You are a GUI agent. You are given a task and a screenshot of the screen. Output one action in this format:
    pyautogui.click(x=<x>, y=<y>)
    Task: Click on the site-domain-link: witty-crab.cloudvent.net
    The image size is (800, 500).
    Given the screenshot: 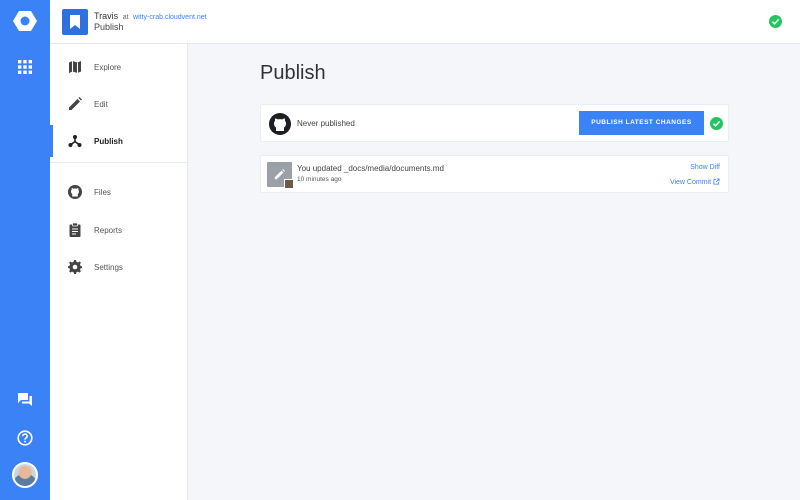 What is the action you would take?
    pyautogui.click(x=170, y=17)
    